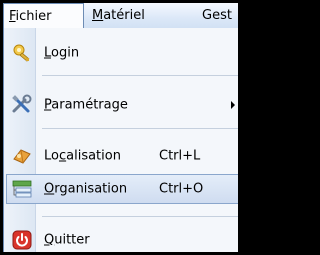 Image resolution: width=320 pixels, height=255 pixels. Describe the element at coordinates (22, 189) in the screenshot. I see `organisation-icon` at that location.